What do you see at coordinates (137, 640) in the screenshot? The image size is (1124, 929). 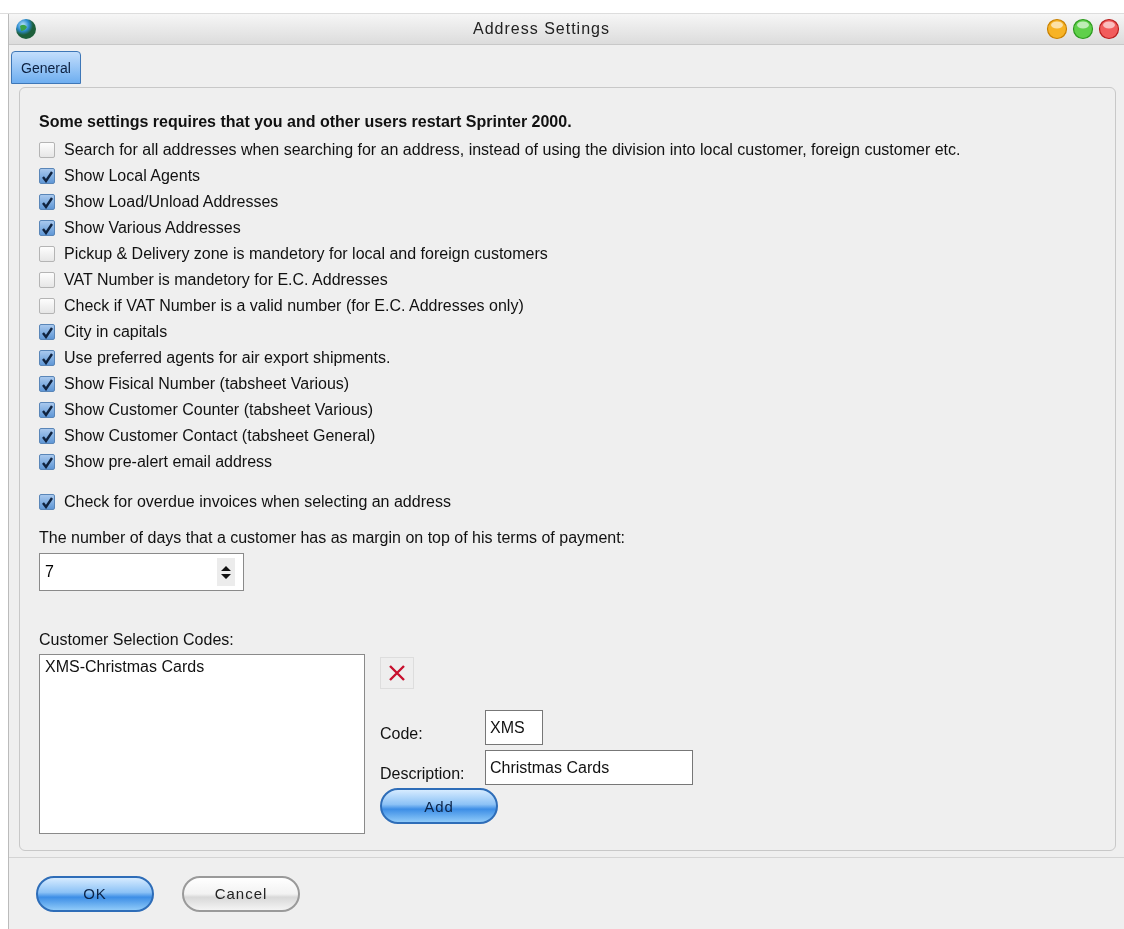 I see `field-label: Customer Selection Codes:` at bounding box center [137, 640].